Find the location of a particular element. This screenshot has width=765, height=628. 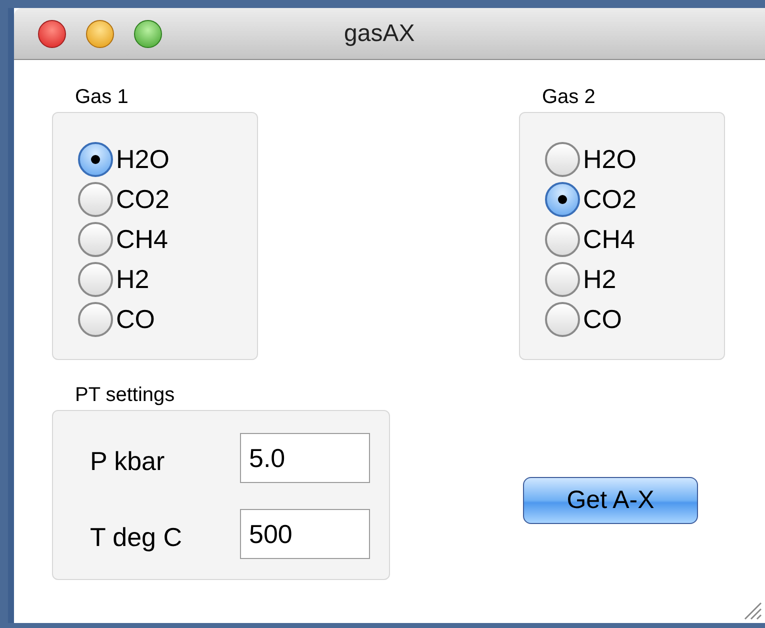

input-field: 5.0 is located at coordinates (305, 458).